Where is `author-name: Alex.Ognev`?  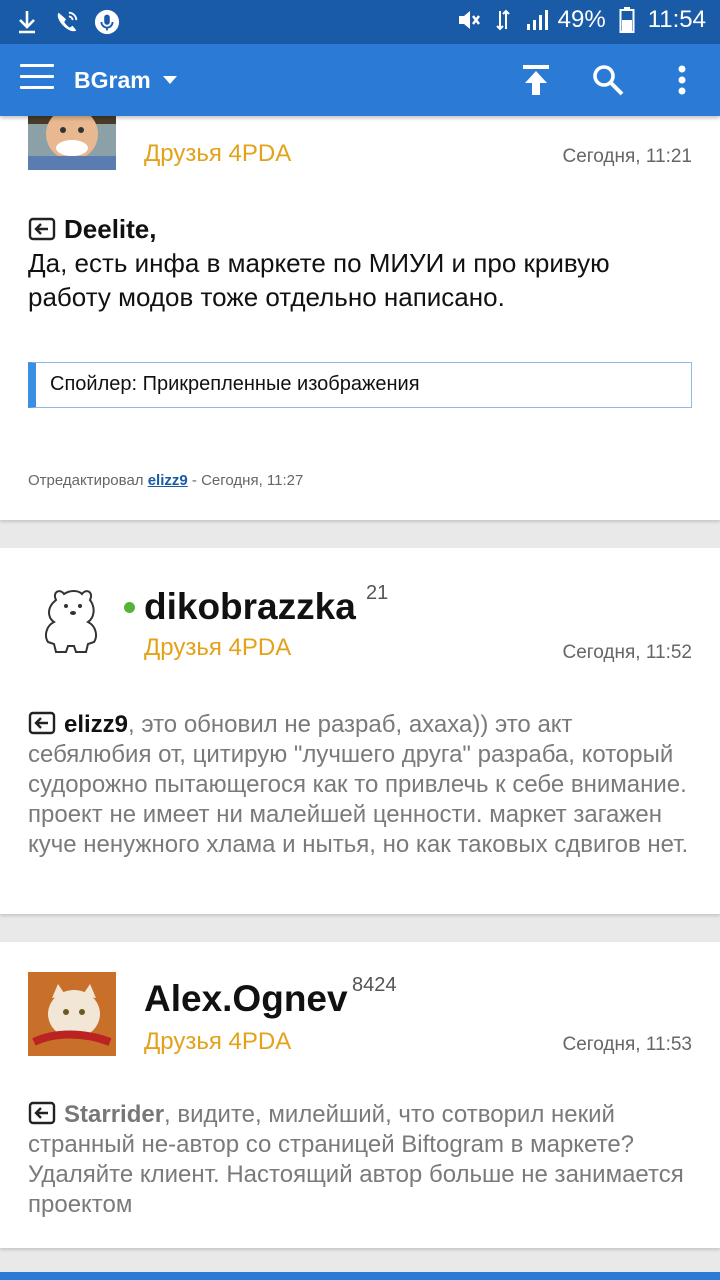 author-name: Alex.Ognev is located at coordinates (246, 999).